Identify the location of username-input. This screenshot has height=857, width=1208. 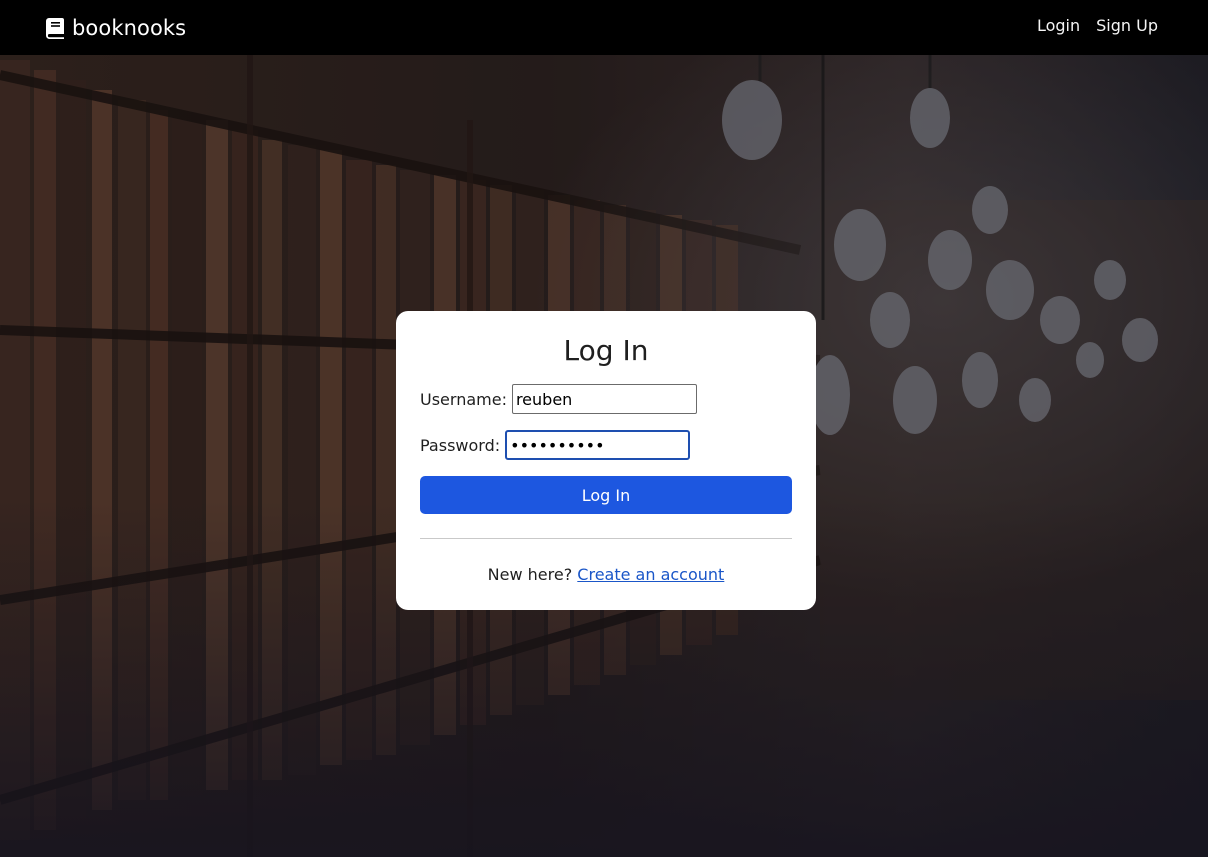
(604, 399).